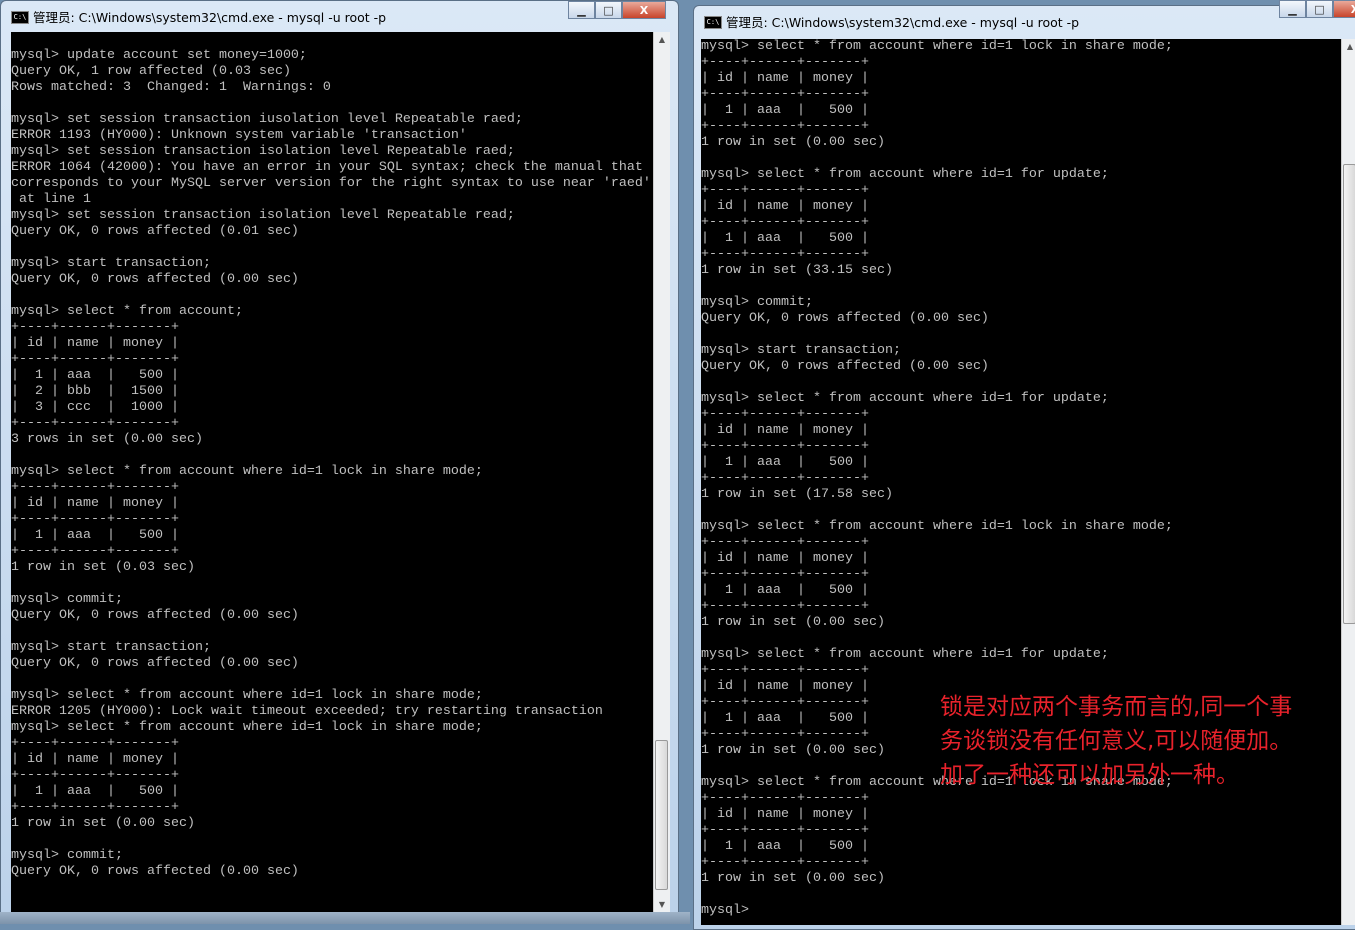 The width and height of the screenshot is (1355, 930). Describe the element at coordinates (151, 71) in the screenshot. I see `console-line: Query OK, 1 row affected (0.03 sec)` at that location.